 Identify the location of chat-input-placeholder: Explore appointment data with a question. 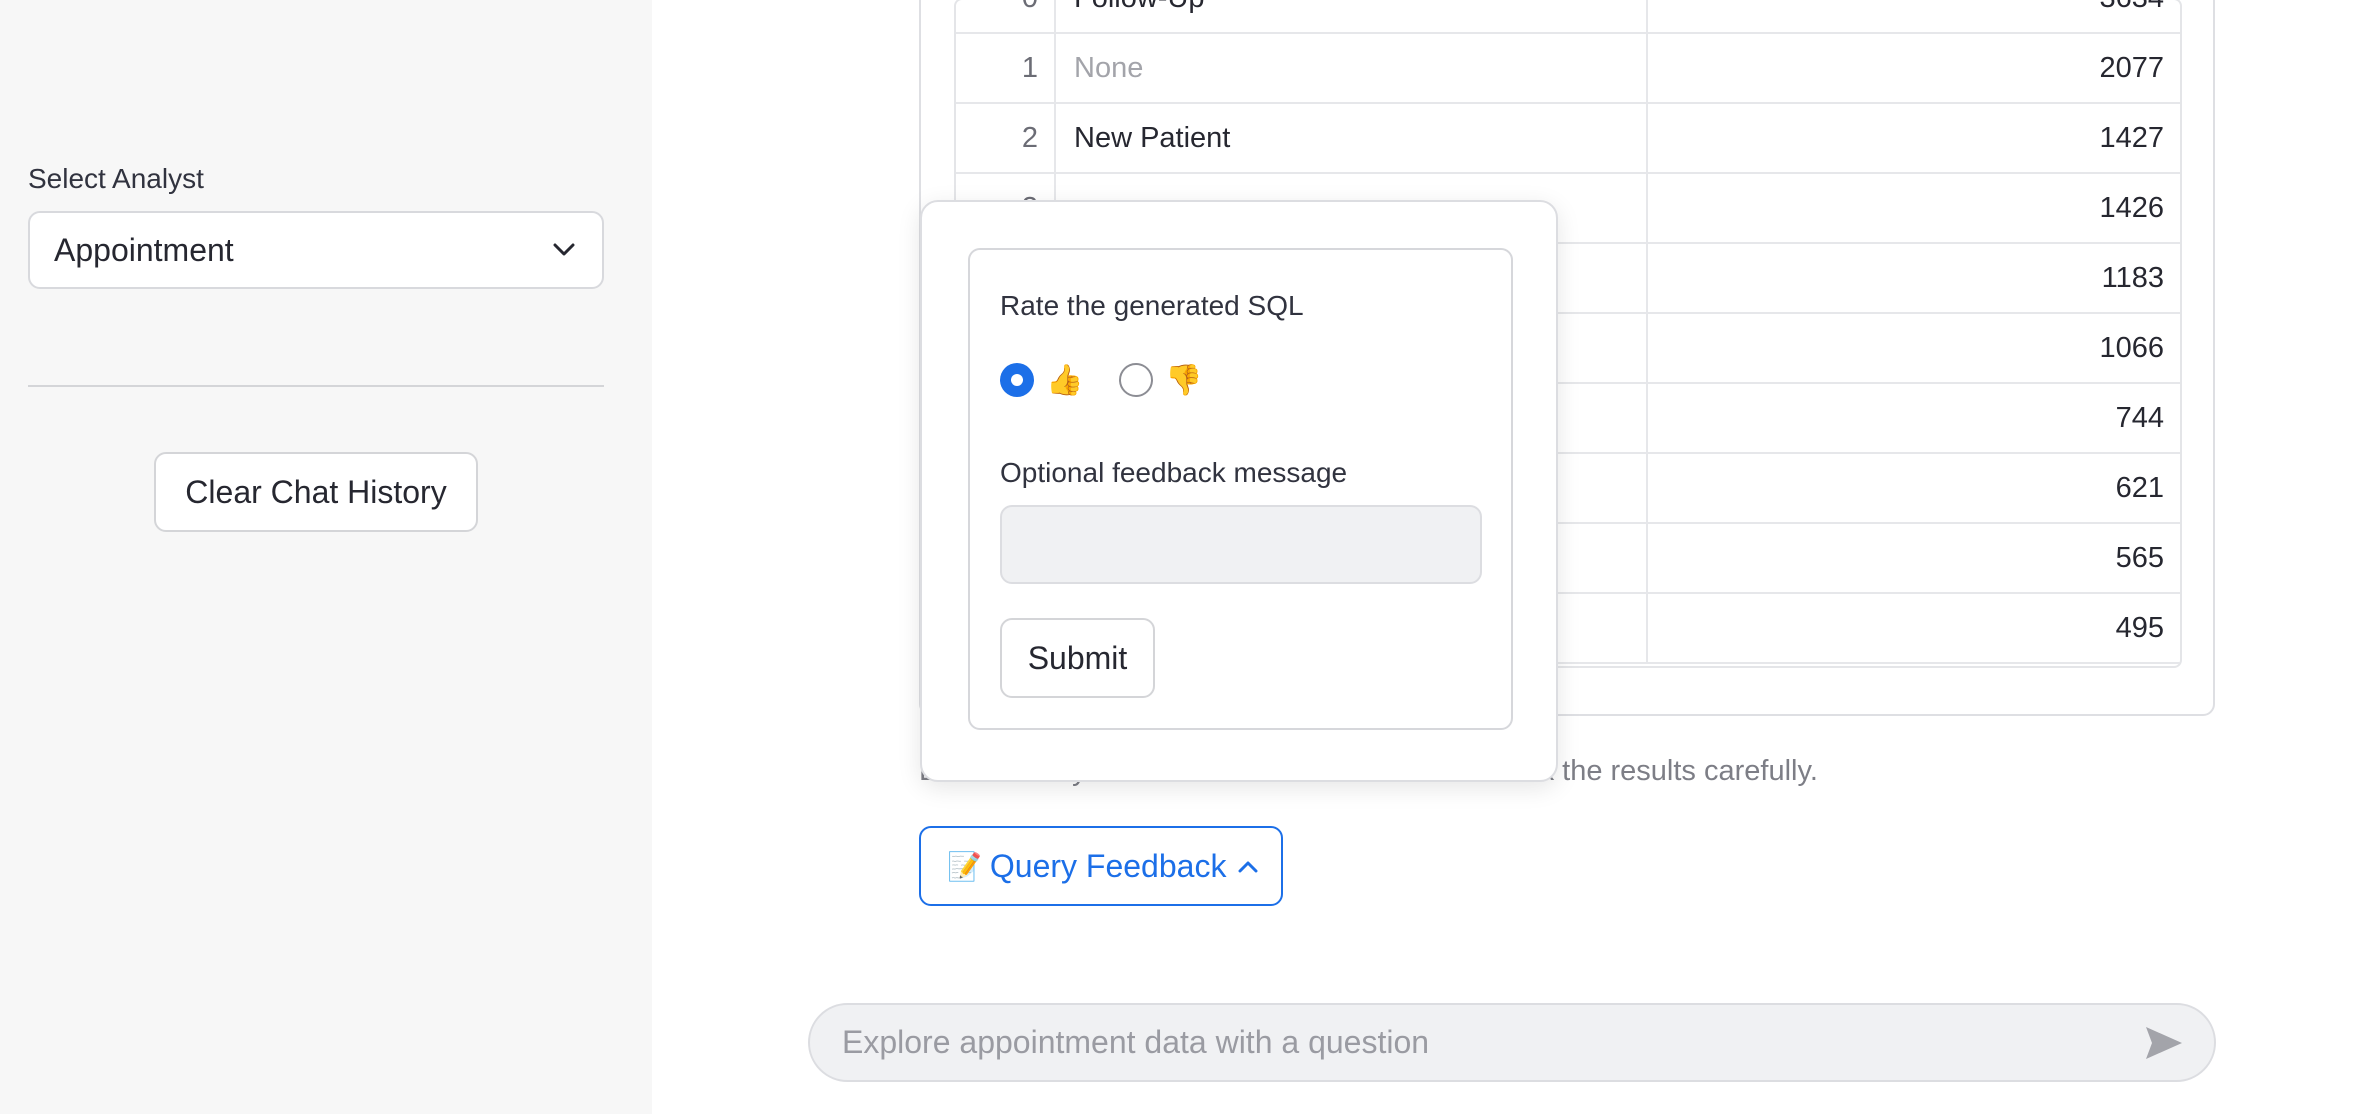
(1136, 1042).